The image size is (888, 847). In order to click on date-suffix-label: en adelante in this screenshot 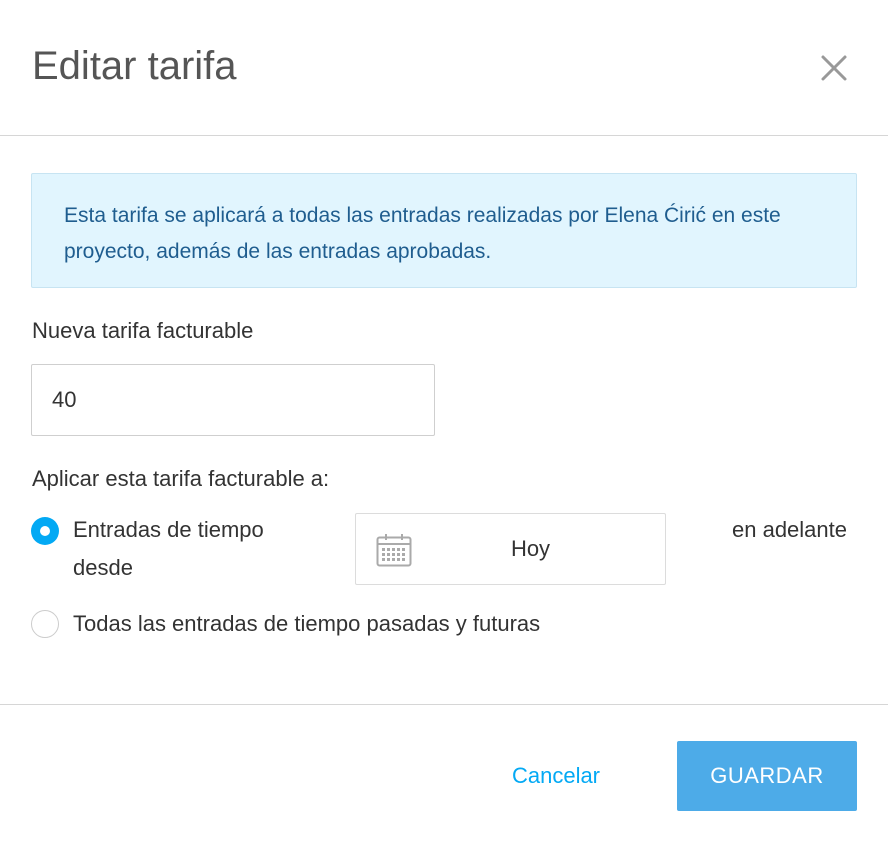, I will do `click(789, 529)`.